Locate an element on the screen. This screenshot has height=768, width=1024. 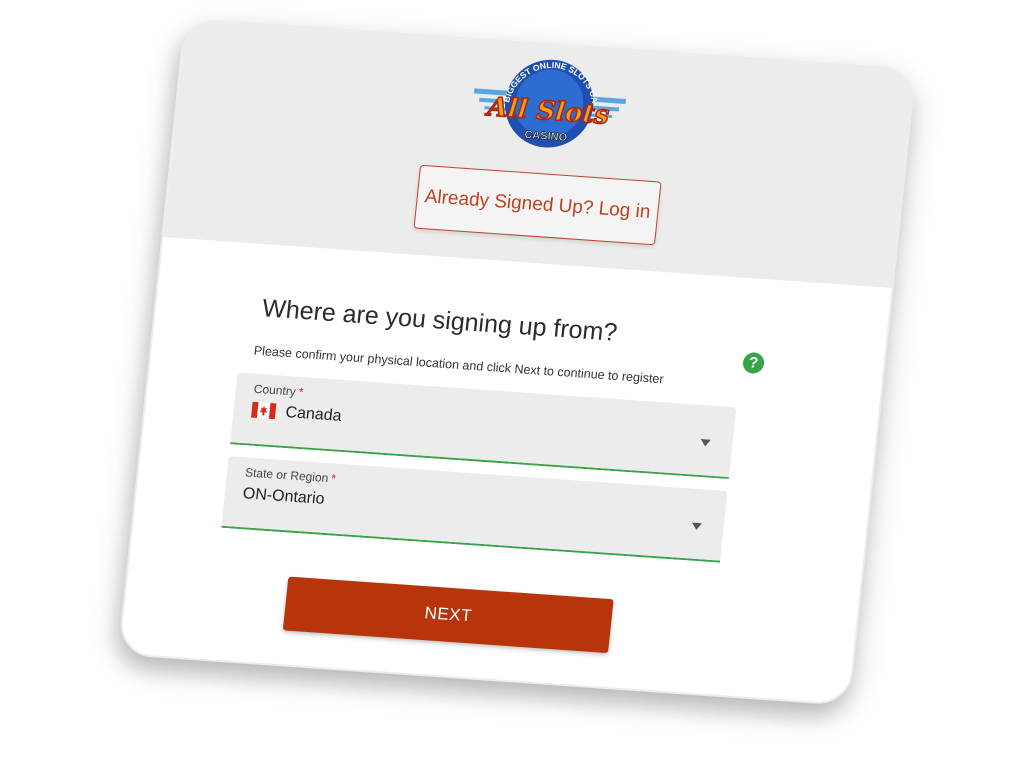
next-button: NEXT is located at coordinates (448, 615).